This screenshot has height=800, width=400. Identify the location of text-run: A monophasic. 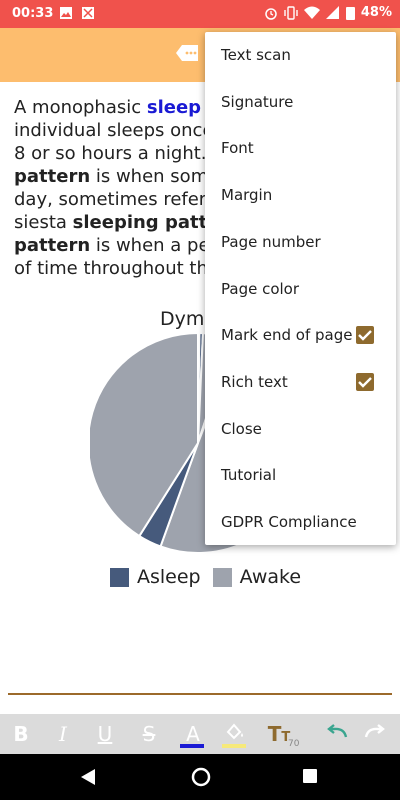
(80, 107).